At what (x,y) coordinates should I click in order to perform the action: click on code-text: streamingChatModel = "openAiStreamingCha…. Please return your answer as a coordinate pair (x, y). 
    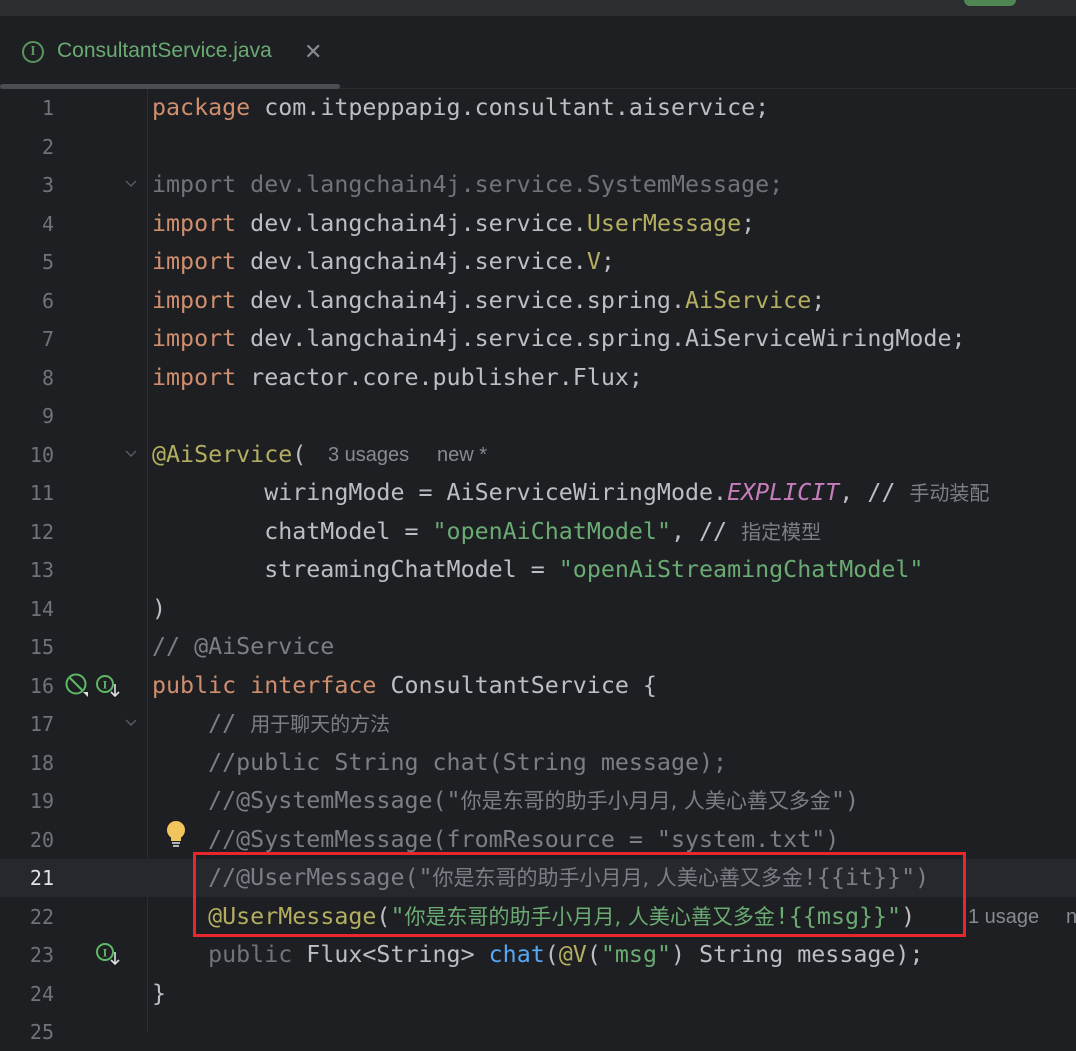
    Looking at the image, I should click on (538, 569).